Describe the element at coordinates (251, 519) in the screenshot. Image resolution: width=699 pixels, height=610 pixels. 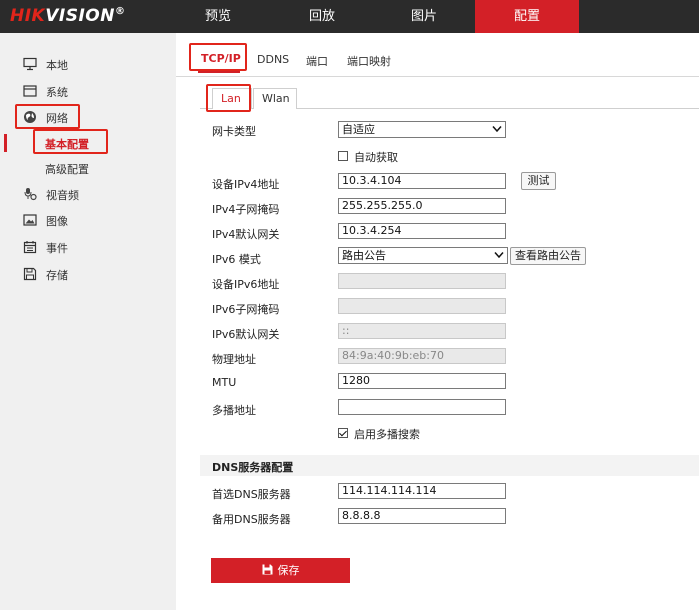
I see `secondary-dns-label: 备用DNS服务器` at that location.